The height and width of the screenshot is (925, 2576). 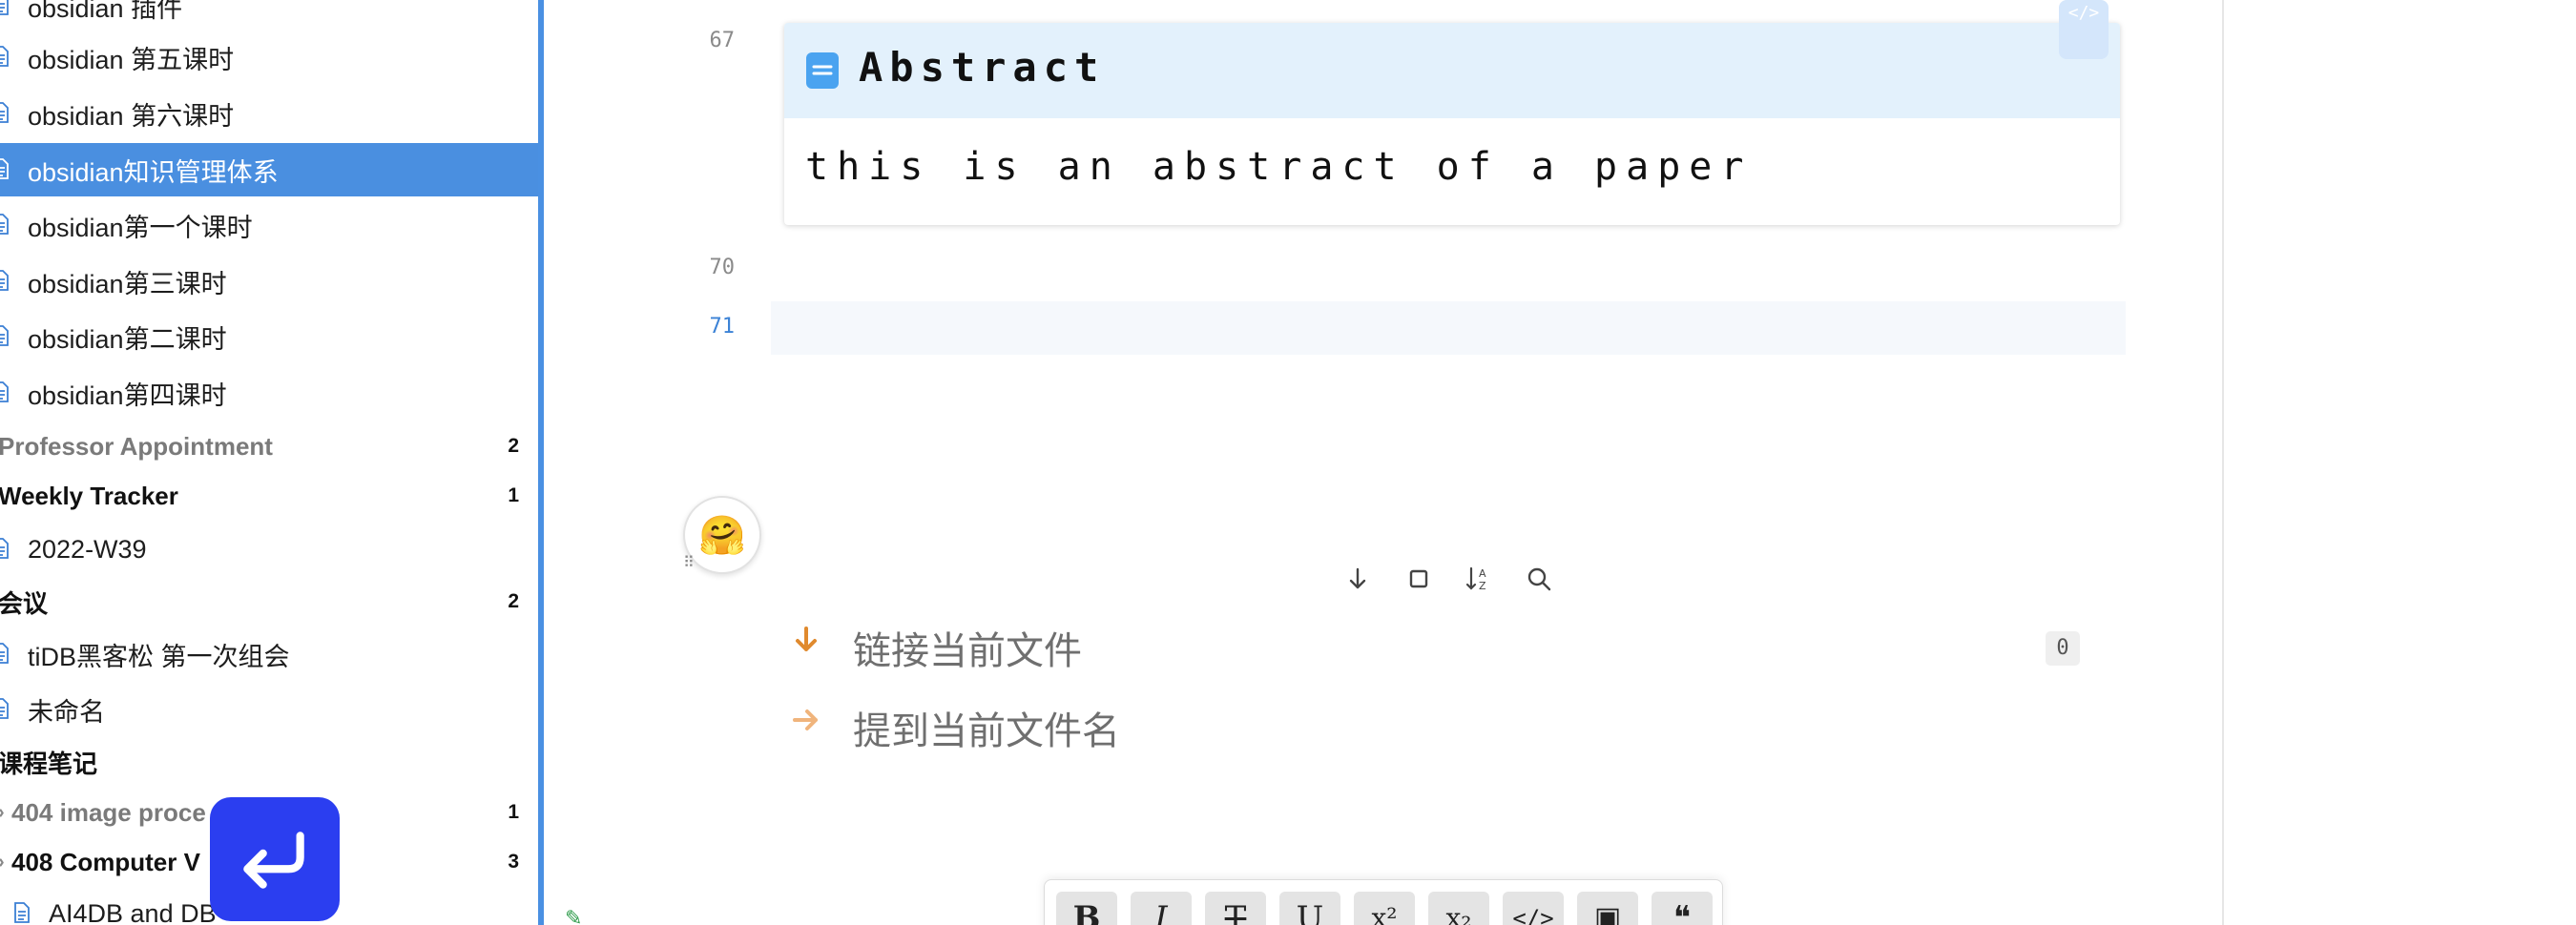 What do you see at coordinates (269, 336) in the screenshot?
I see `file-item: obsidian第二课时` at bounding box center [269, 336].